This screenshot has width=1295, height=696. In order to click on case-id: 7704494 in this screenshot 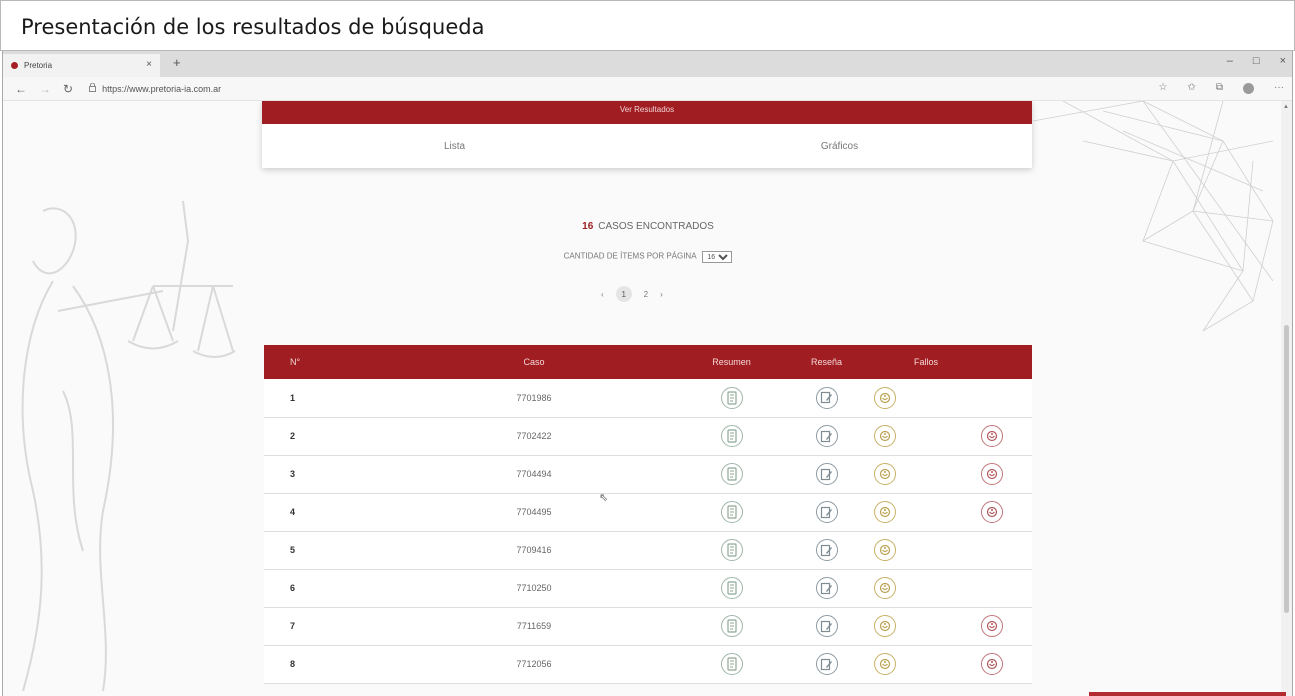, I will do `click(534, 474)`.